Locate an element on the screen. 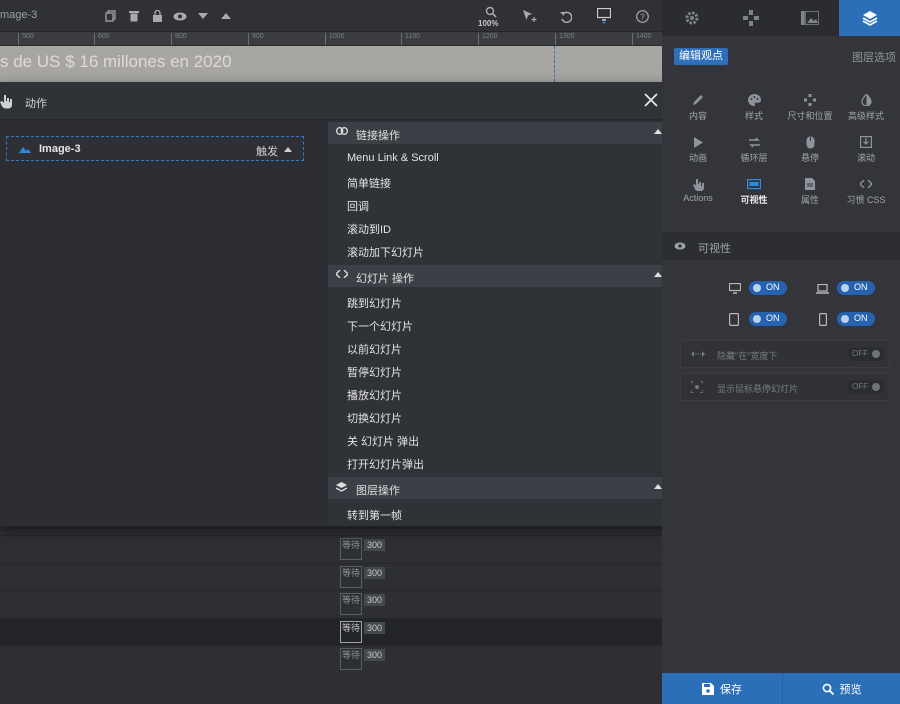  action-item: 打开幻灯片弹出 is located at coordinates (385, 464).